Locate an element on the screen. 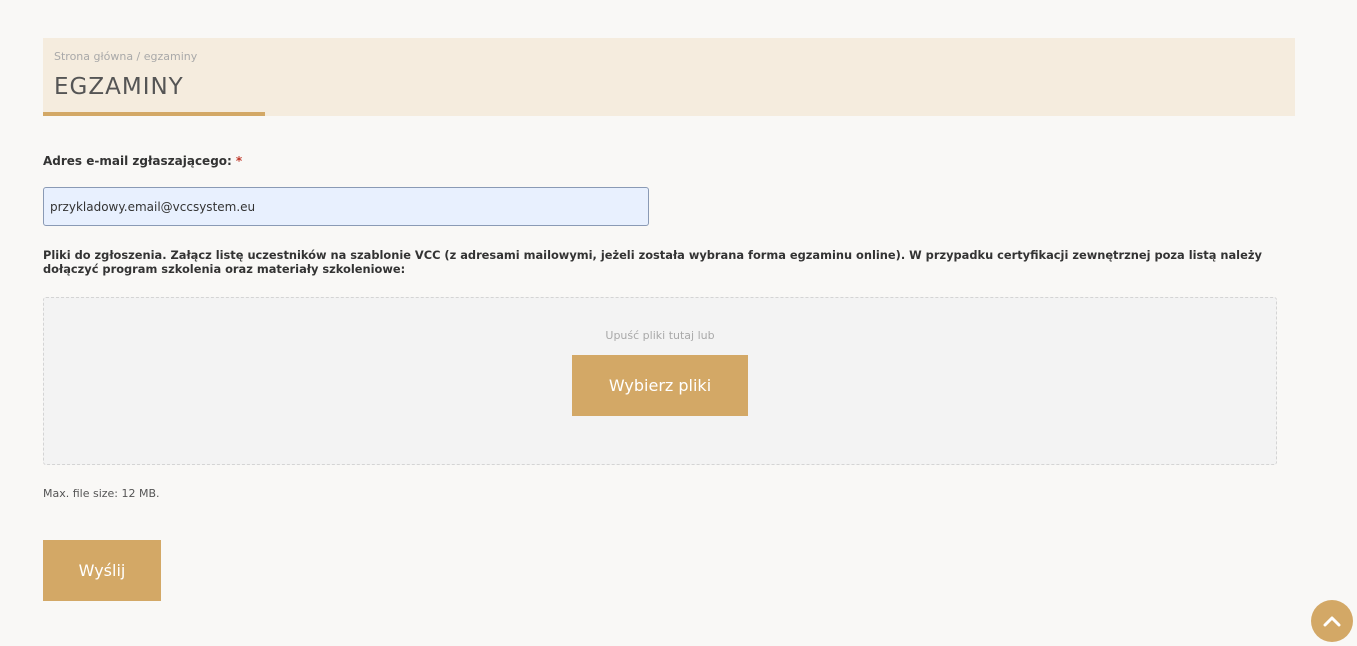  email-label-text: Adres e-mail zgłaszającego: is located at coordinates (137, 161).